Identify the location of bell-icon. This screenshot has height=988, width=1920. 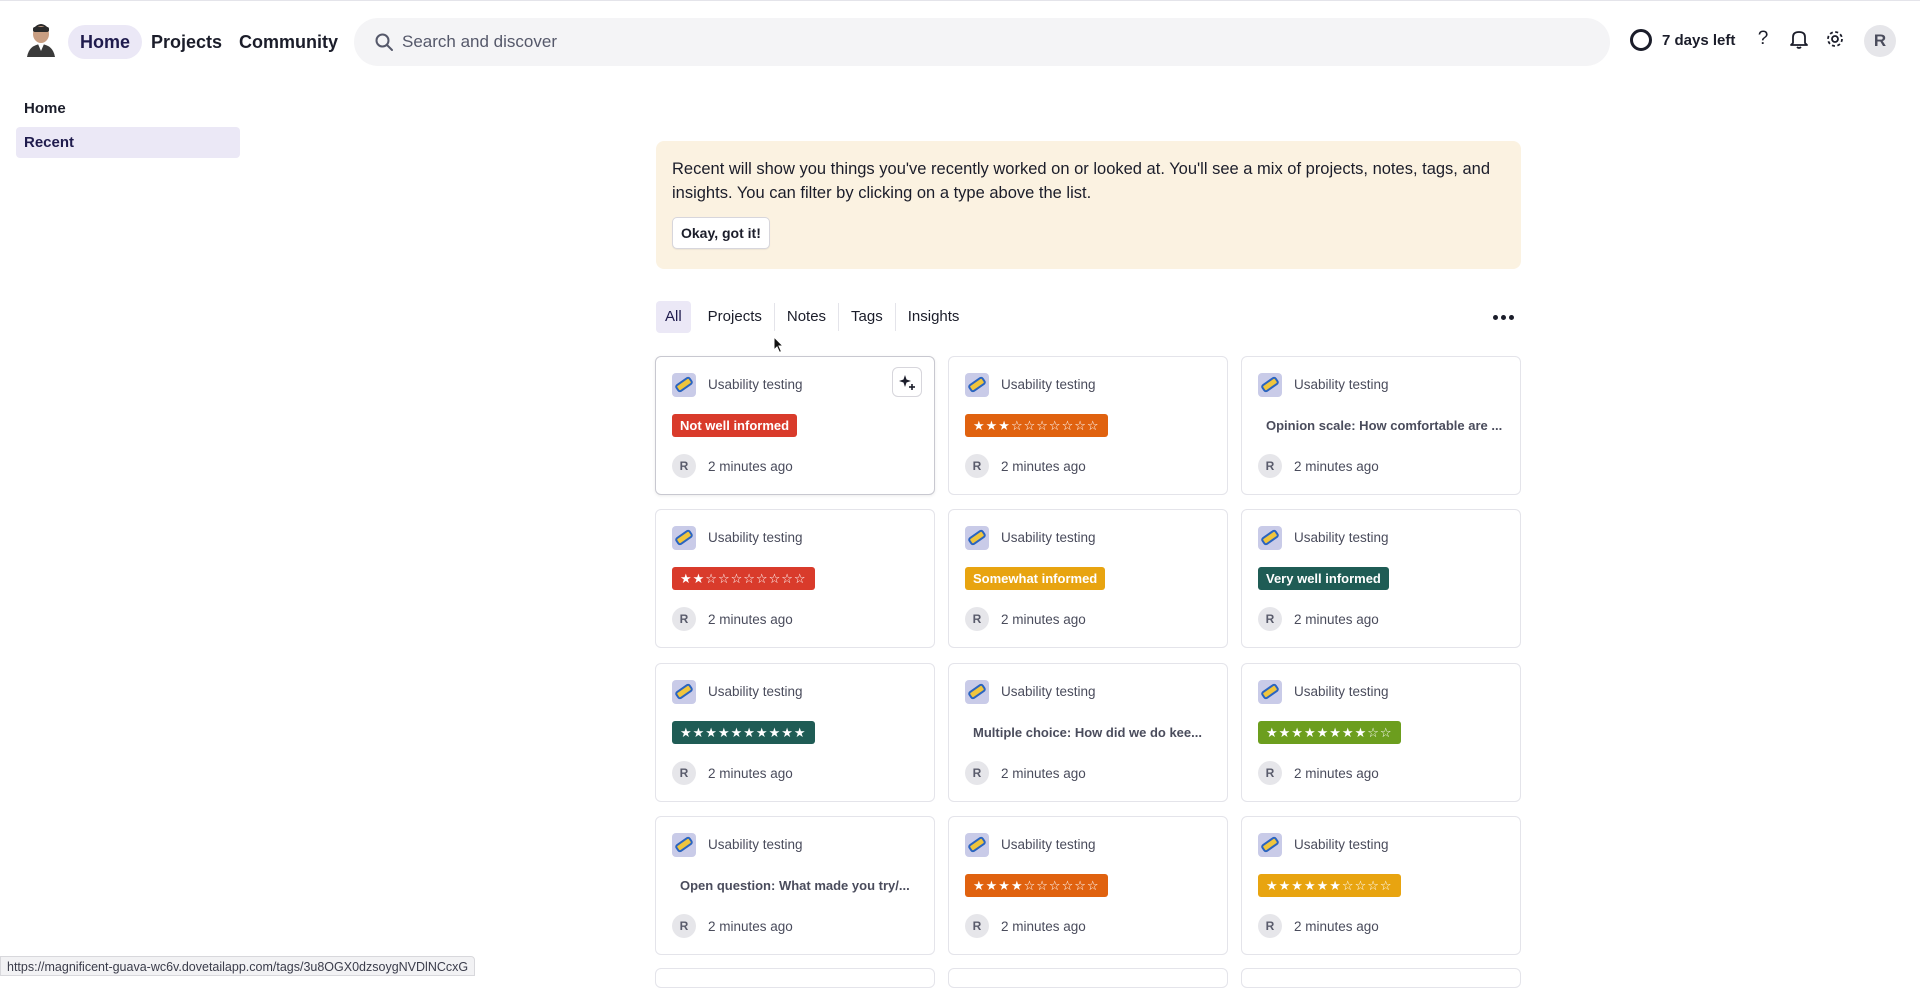
(1799, 39).